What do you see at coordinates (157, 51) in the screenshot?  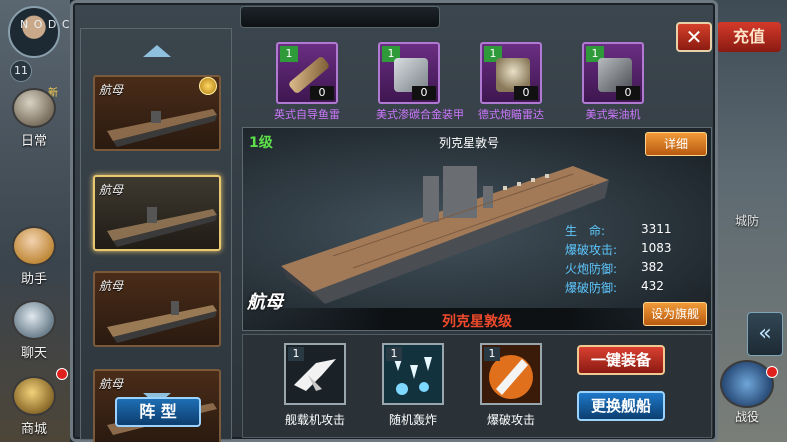 I see `scroll-up-arrow-icon` at bounding box center [157, 51].